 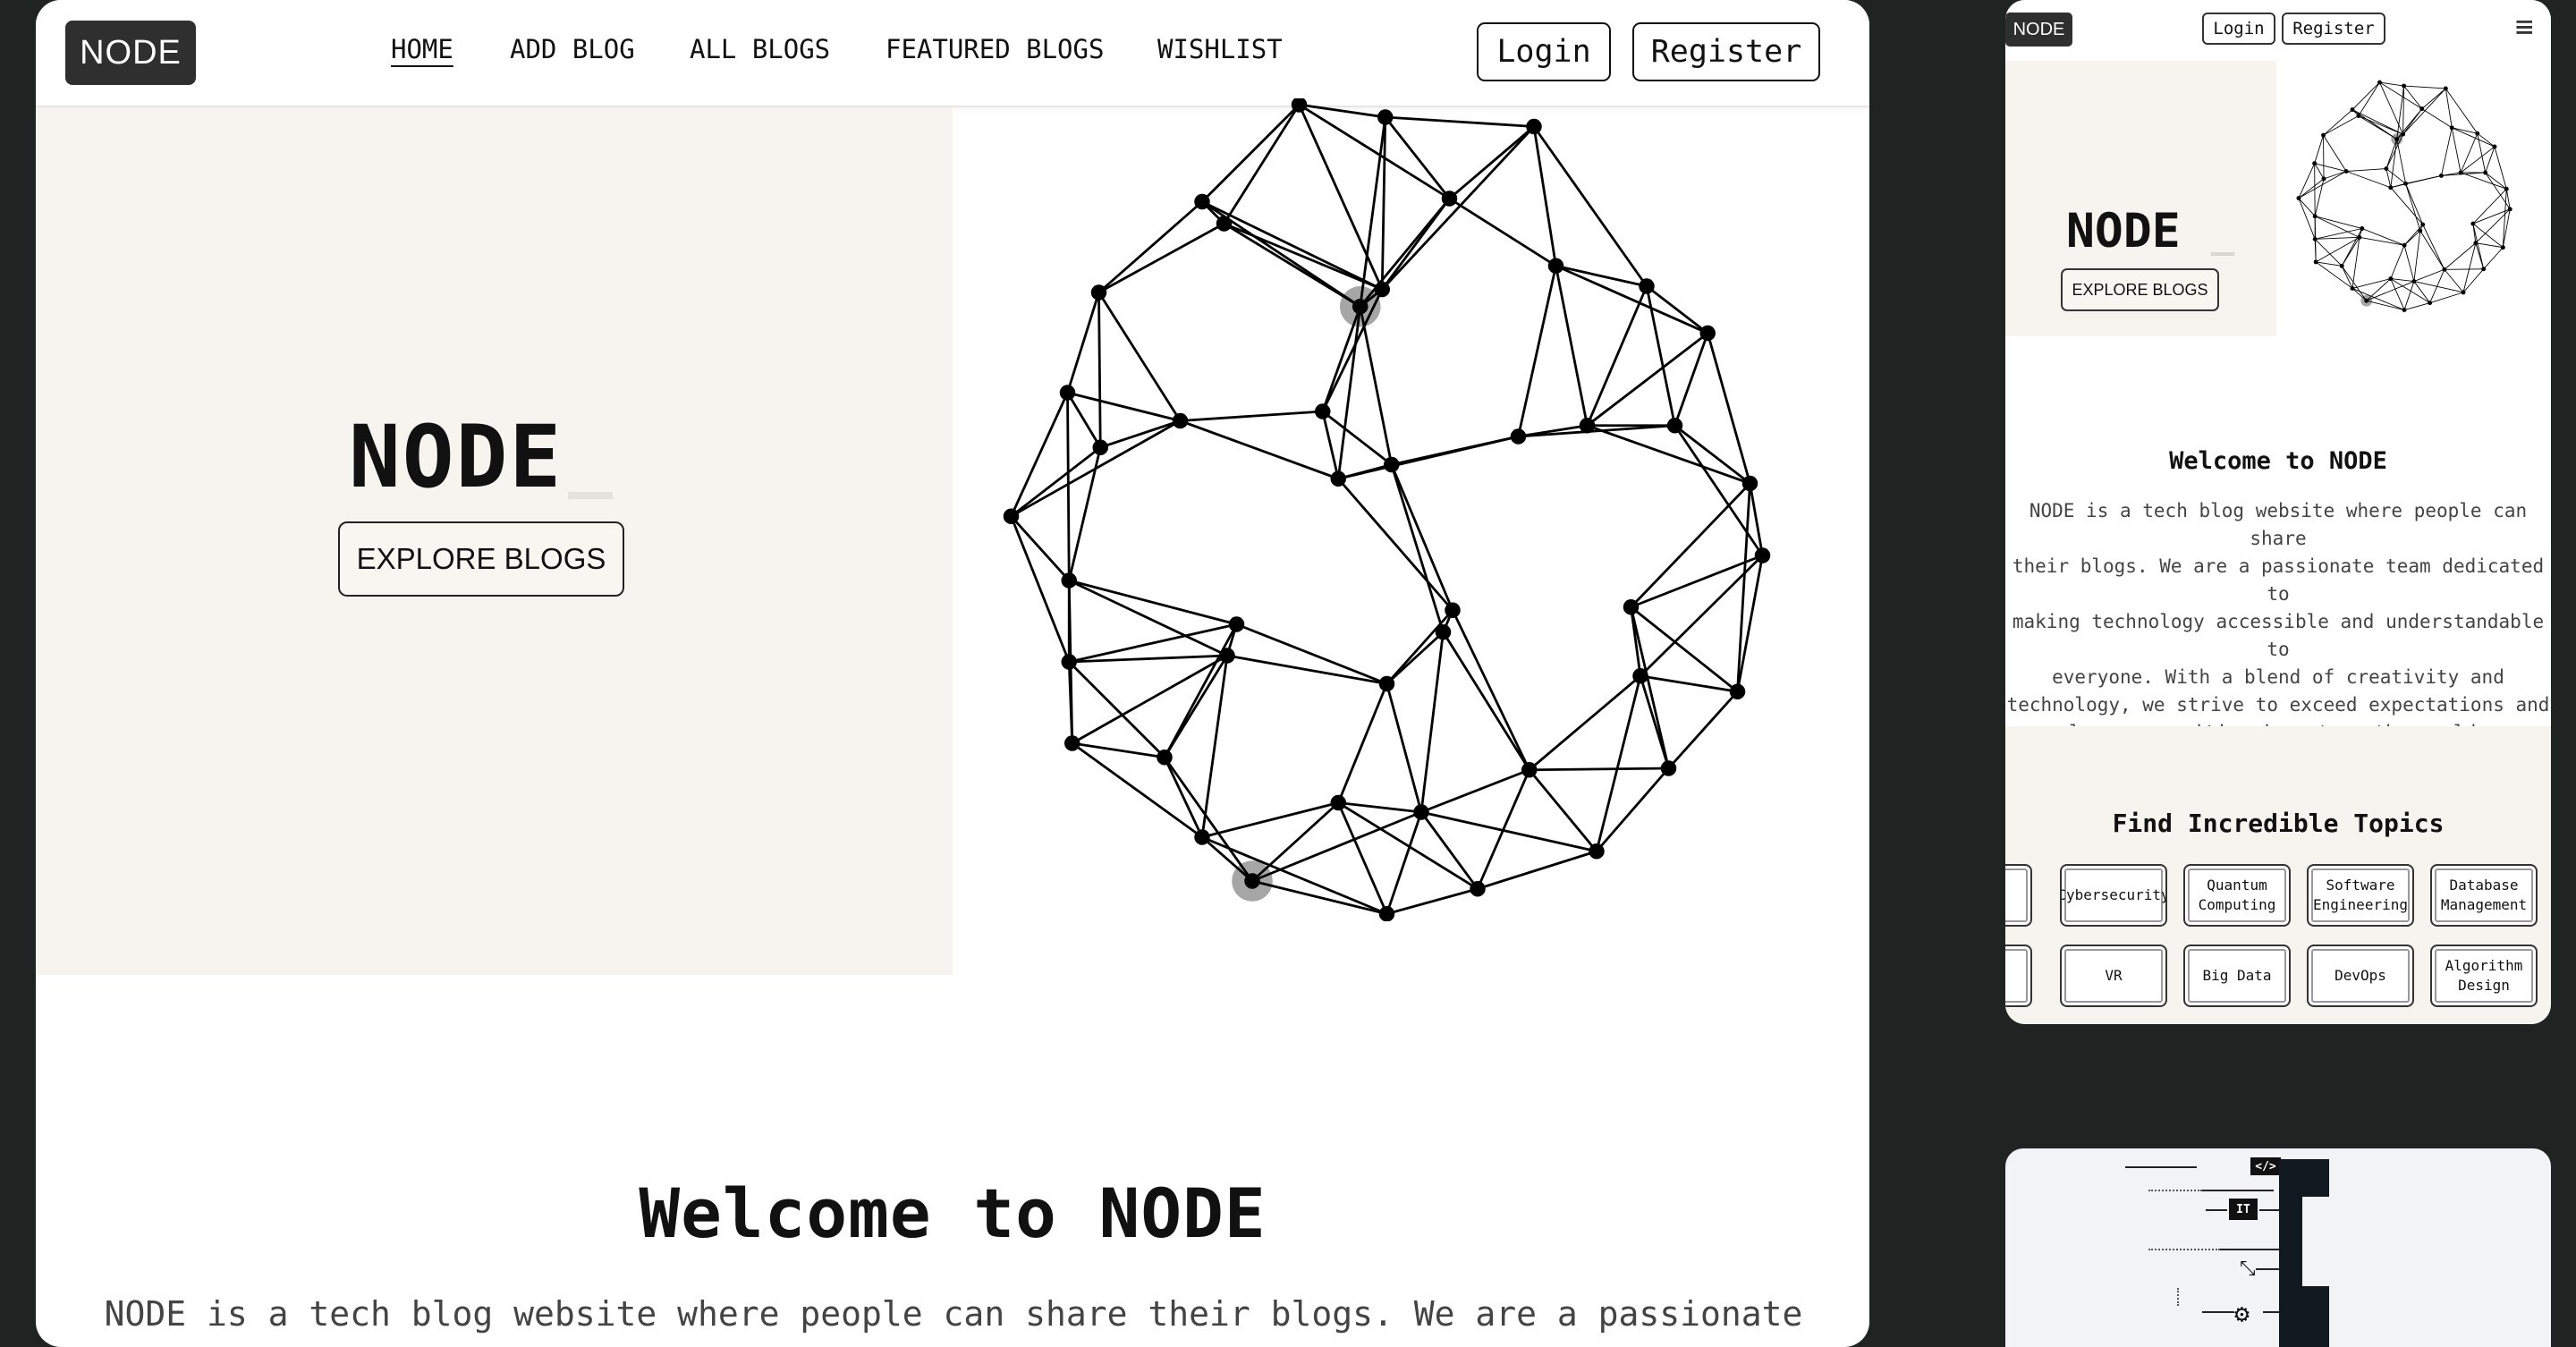 I want to click on mobile-explore-blogs-button: EXPLORE BLOGS, so click(x=2140, y=289).